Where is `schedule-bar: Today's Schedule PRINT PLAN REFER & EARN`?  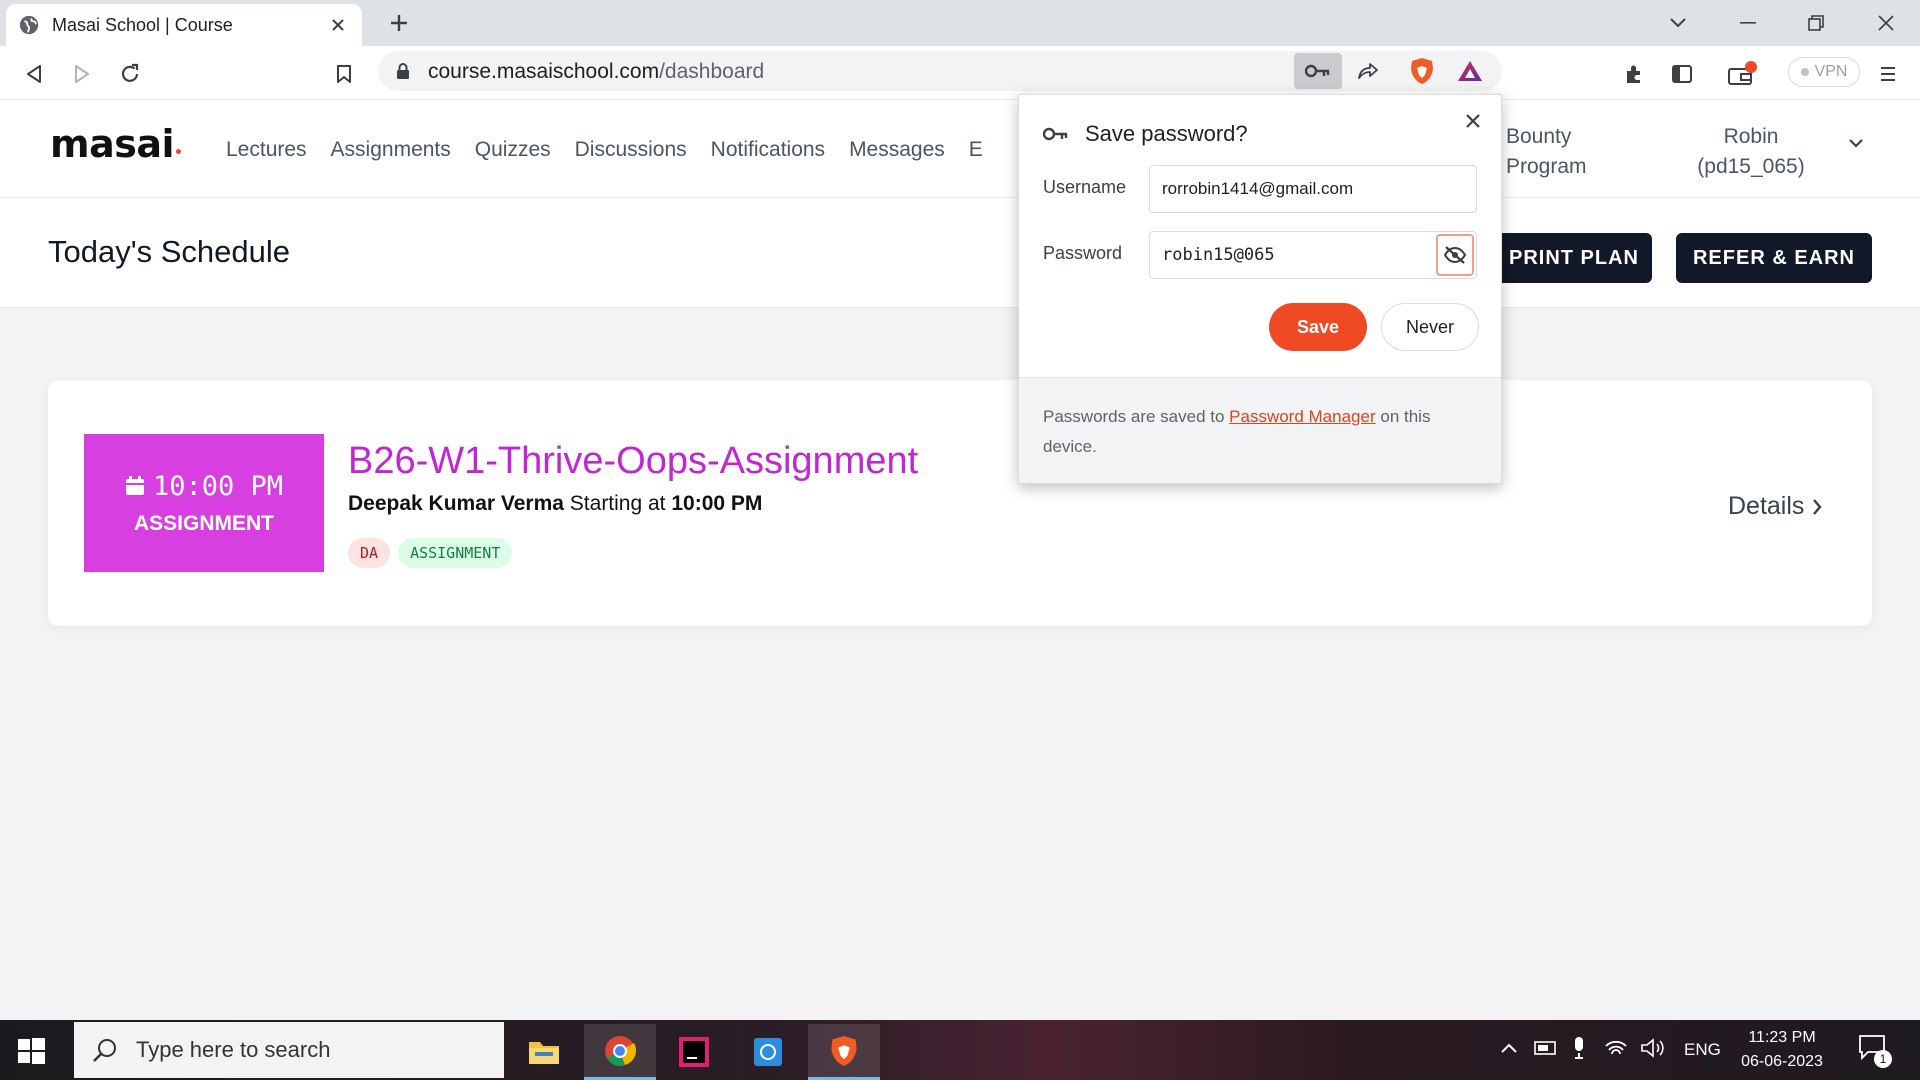 schedule-bar: Today's Schedule PRINT PLAN REFER & EARN is located at coordinates (960, 253).